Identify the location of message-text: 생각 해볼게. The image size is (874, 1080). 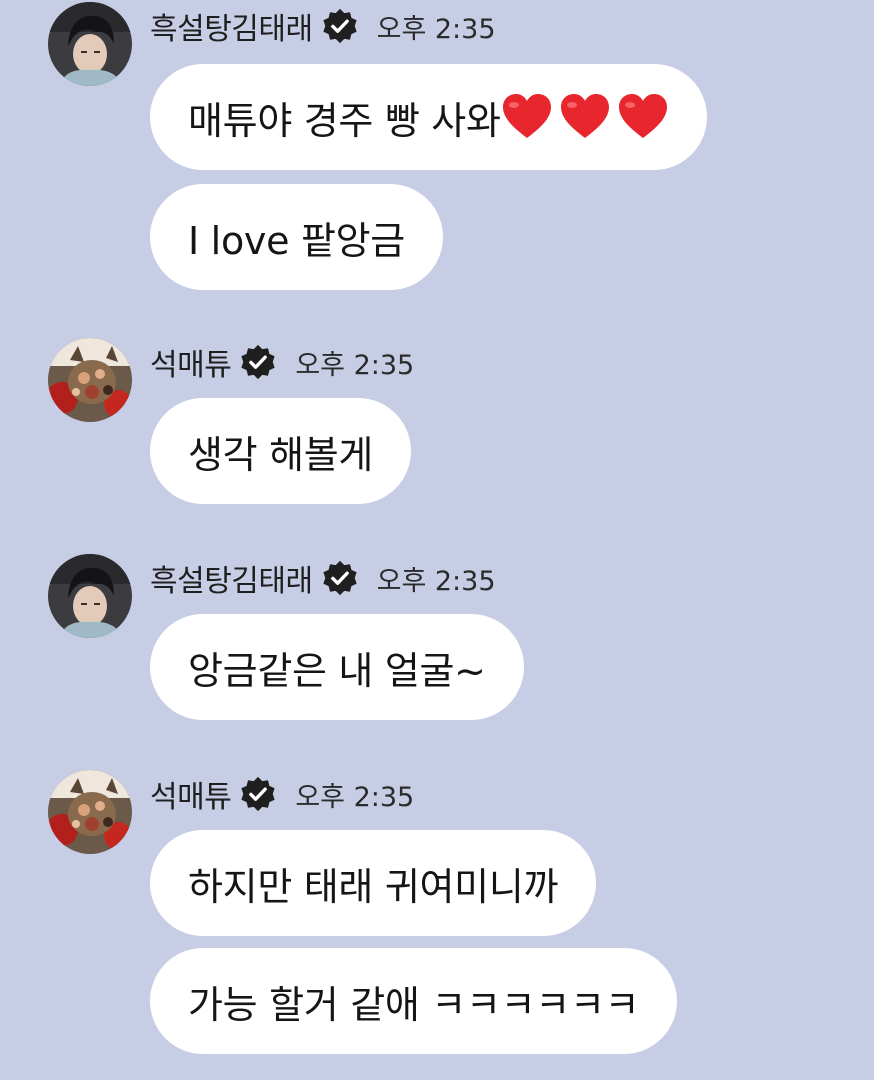
(281, 454).